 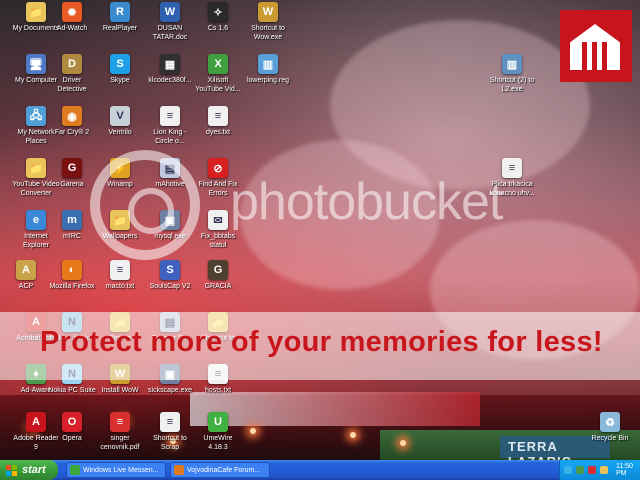 What do you see at coordinates (268, 12) in the screenshot?
I see `shortcut-wow-icon: W` at bounding box center [268, 12].